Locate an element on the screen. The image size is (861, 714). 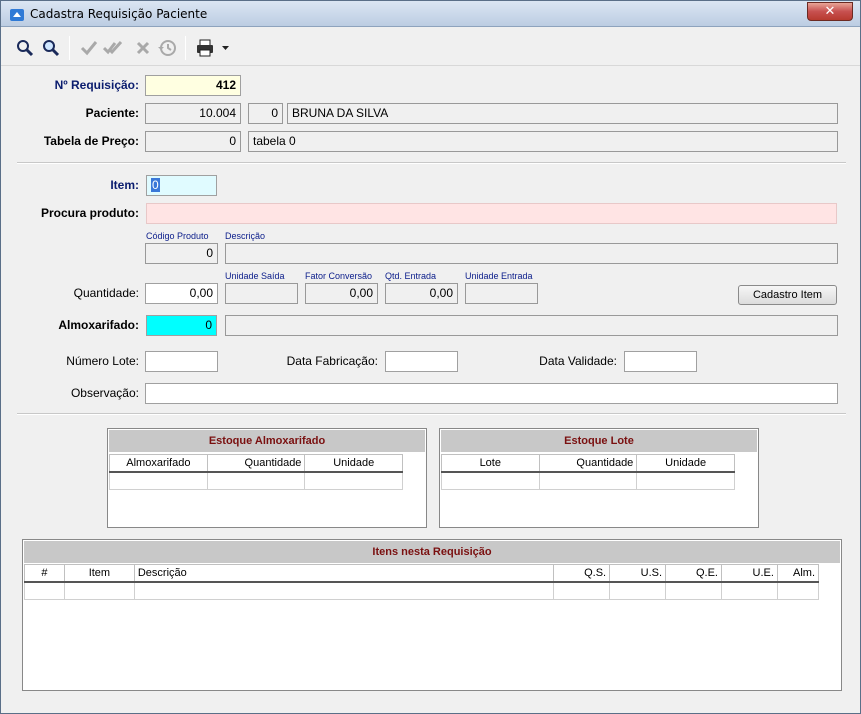
window-title: Cadastra Requisição Paciente is located at coordinates (119, 14).